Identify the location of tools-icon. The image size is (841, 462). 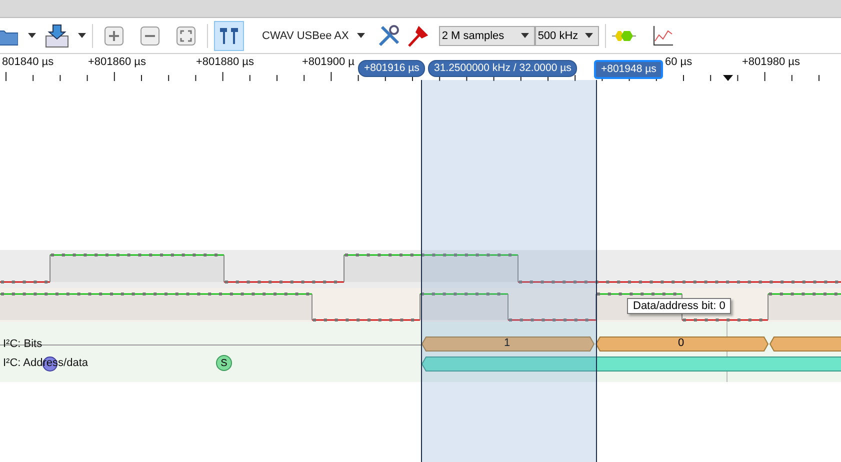
(388, 36).